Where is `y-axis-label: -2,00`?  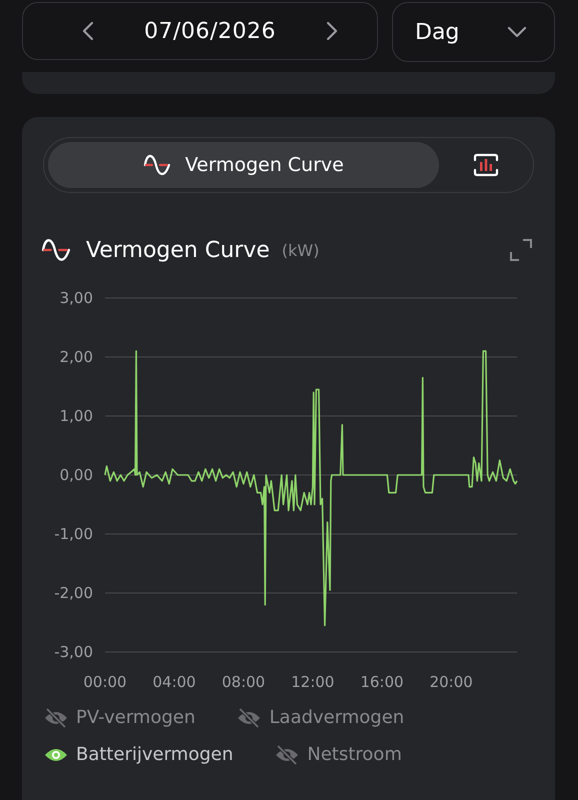
y-axis-label: -2,00 is located at coordinates (73, 593).